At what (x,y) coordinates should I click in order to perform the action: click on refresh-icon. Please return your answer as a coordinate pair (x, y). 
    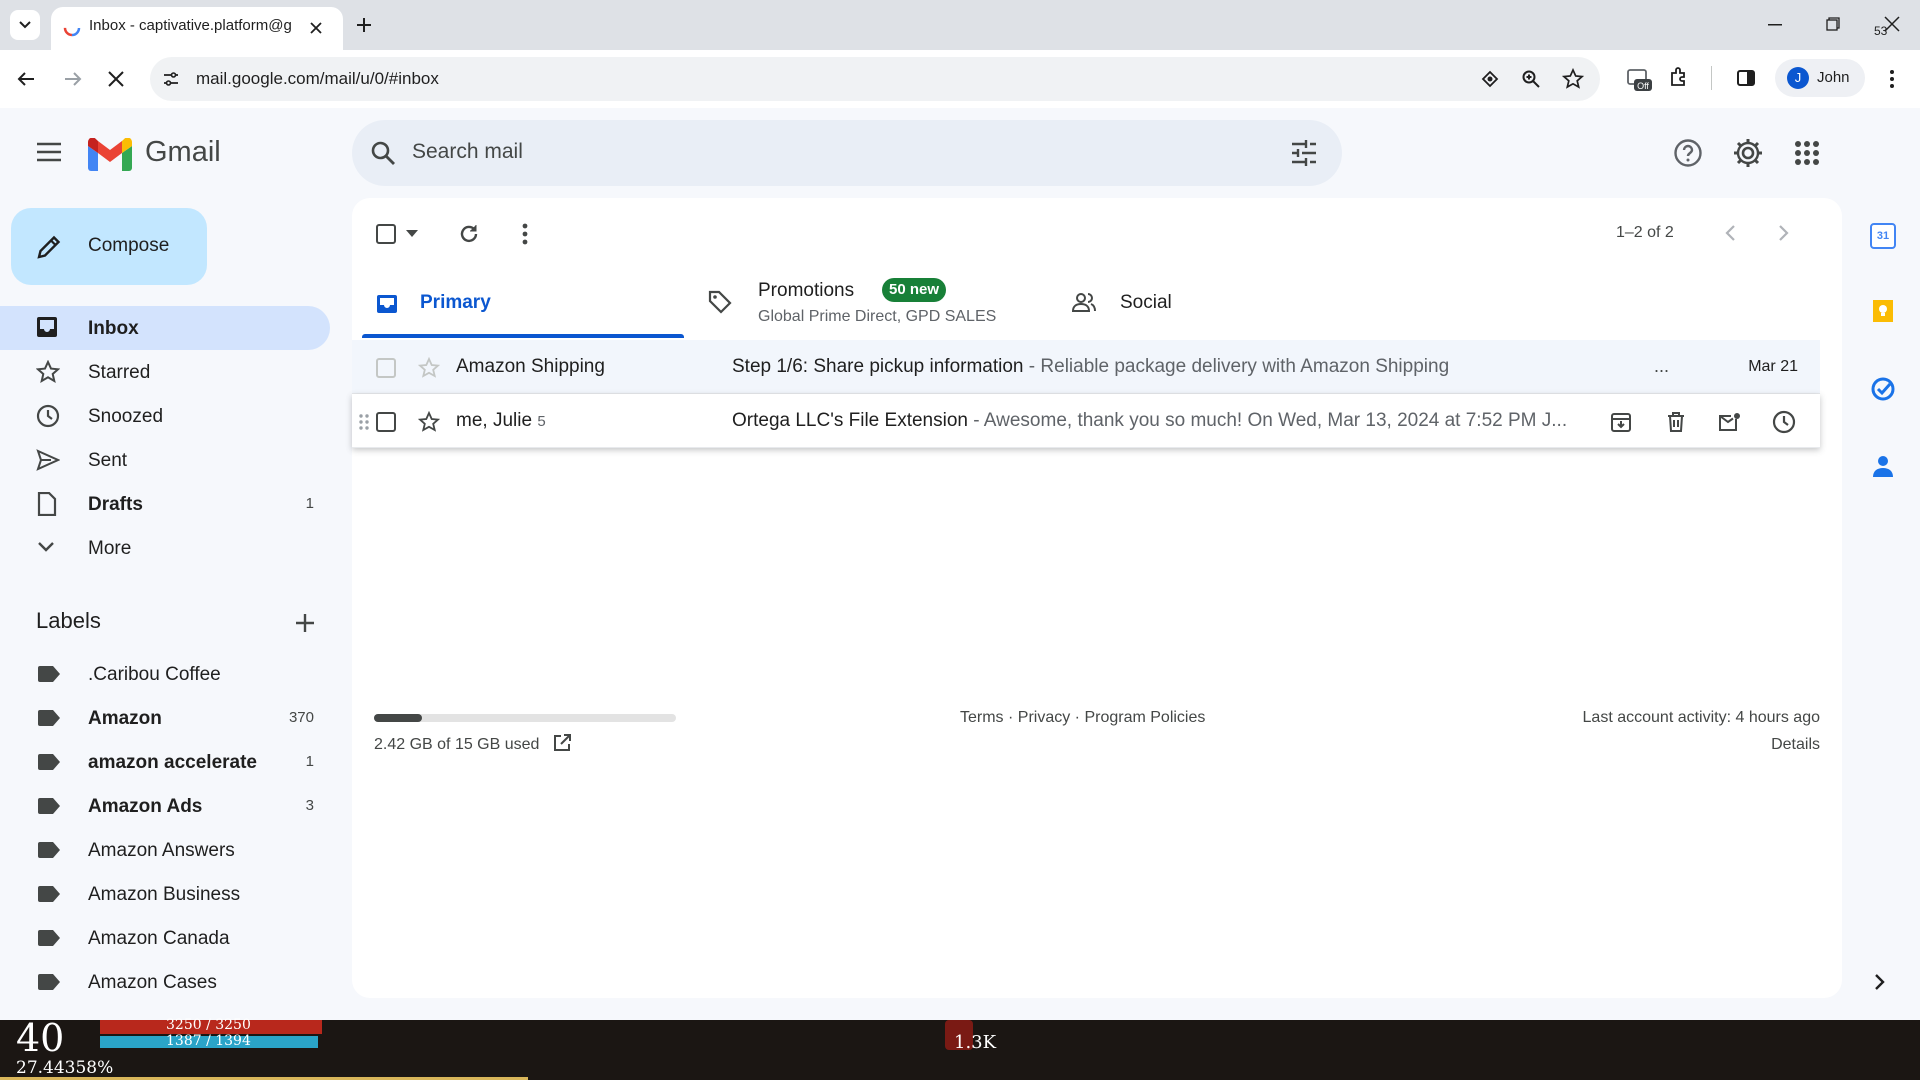
    Looking at the image, I should click on (469, 234).